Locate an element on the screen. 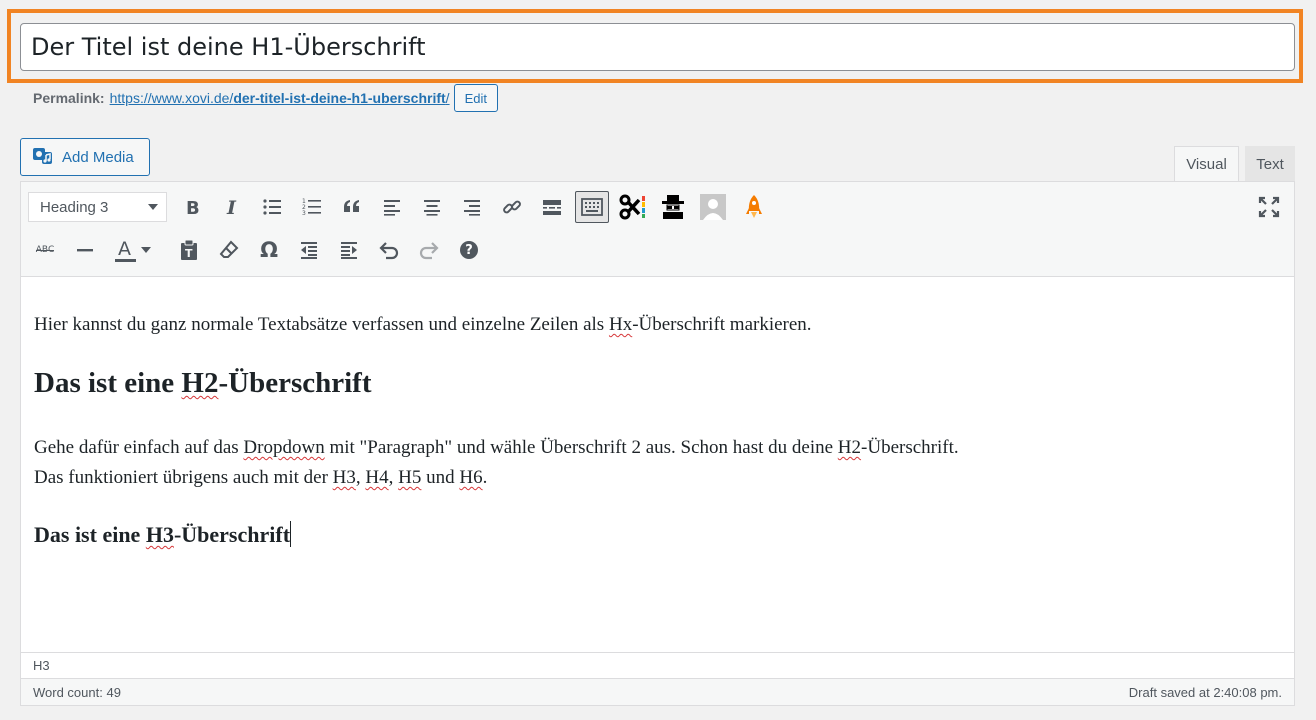 The image size is (1316, 720). help-icon: ? is located at coordinates (469, 250).